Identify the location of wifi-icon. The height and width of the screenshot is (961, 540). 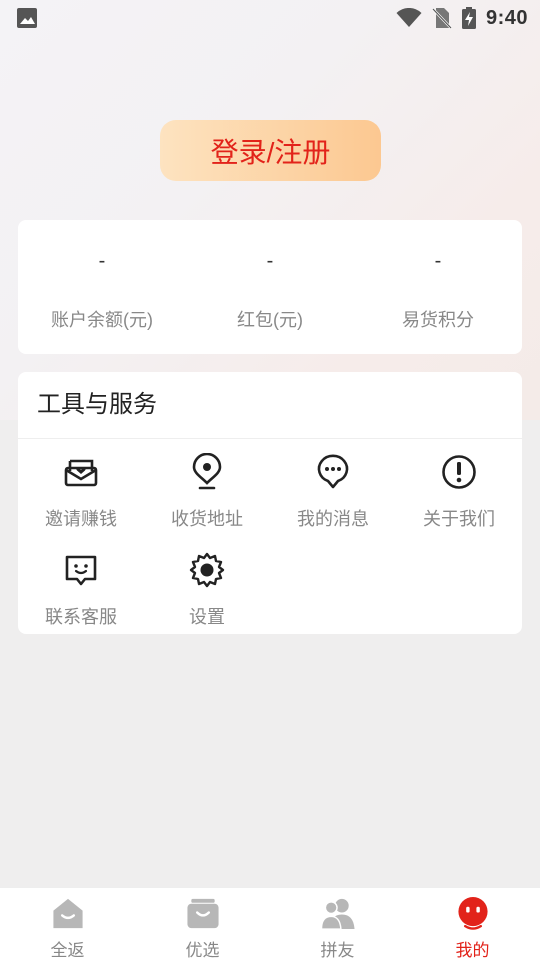
(409, 17).